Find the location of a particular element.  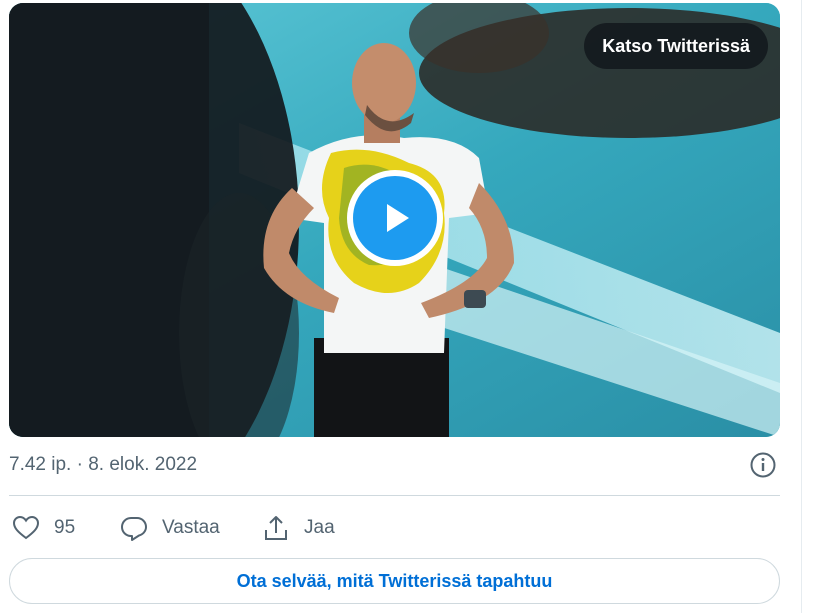

share-icon is located at coordinates (276, 528).